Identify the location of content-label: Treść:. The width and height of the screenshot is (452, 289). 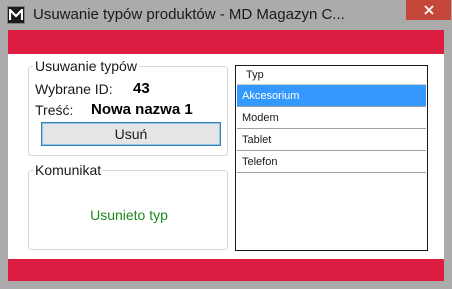
(54, 110).